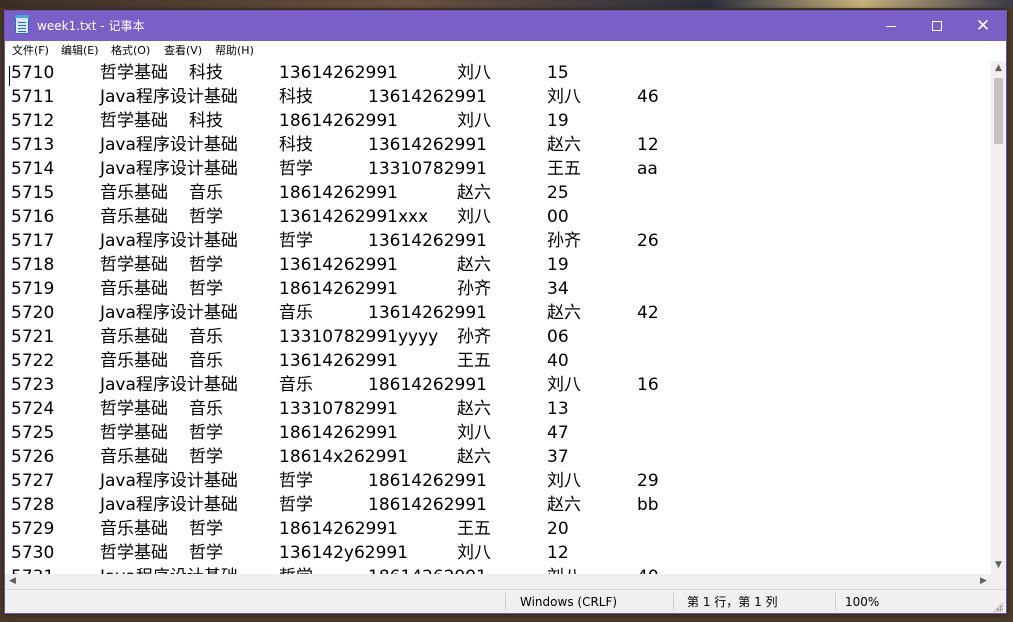 This screenshot has width=1013, height=622. I want to click on text-field: bb, so click(648, 505).